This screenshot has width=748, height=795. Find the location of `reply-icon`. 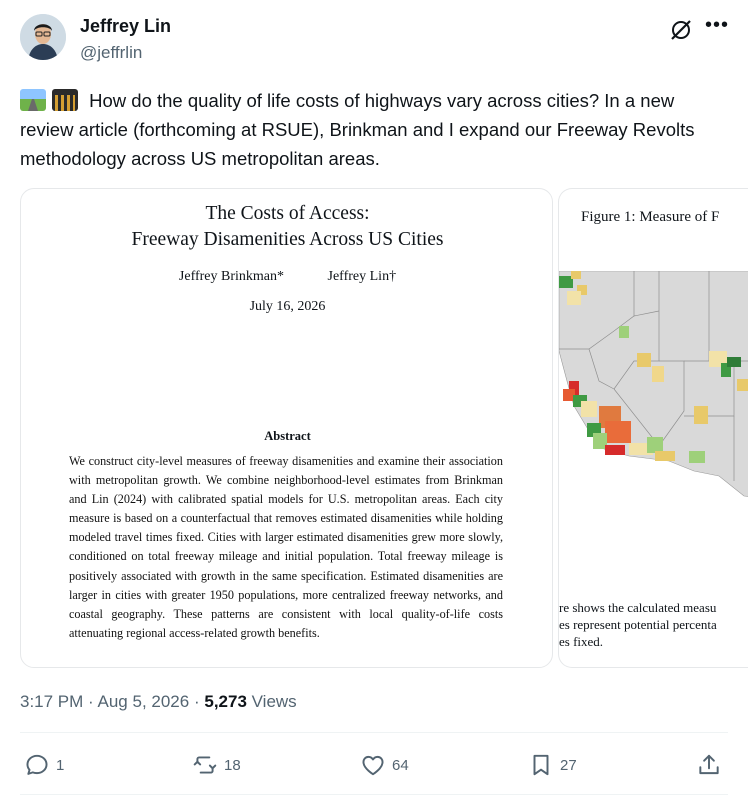

reply-icon is located at coordinates (37, 764).